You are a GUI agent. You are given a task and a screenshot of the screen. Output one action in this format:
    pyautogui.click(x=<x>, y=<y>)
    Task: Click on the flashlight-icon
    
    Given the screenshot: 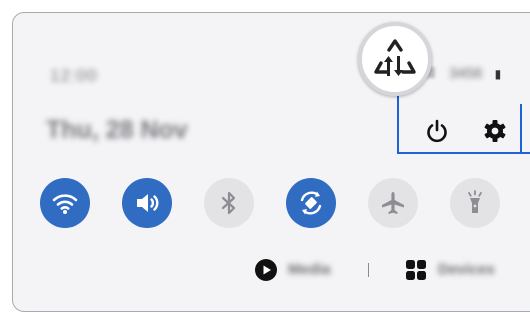 What is the action you would take?
    pyautogui.click(x=475, y=201)
    